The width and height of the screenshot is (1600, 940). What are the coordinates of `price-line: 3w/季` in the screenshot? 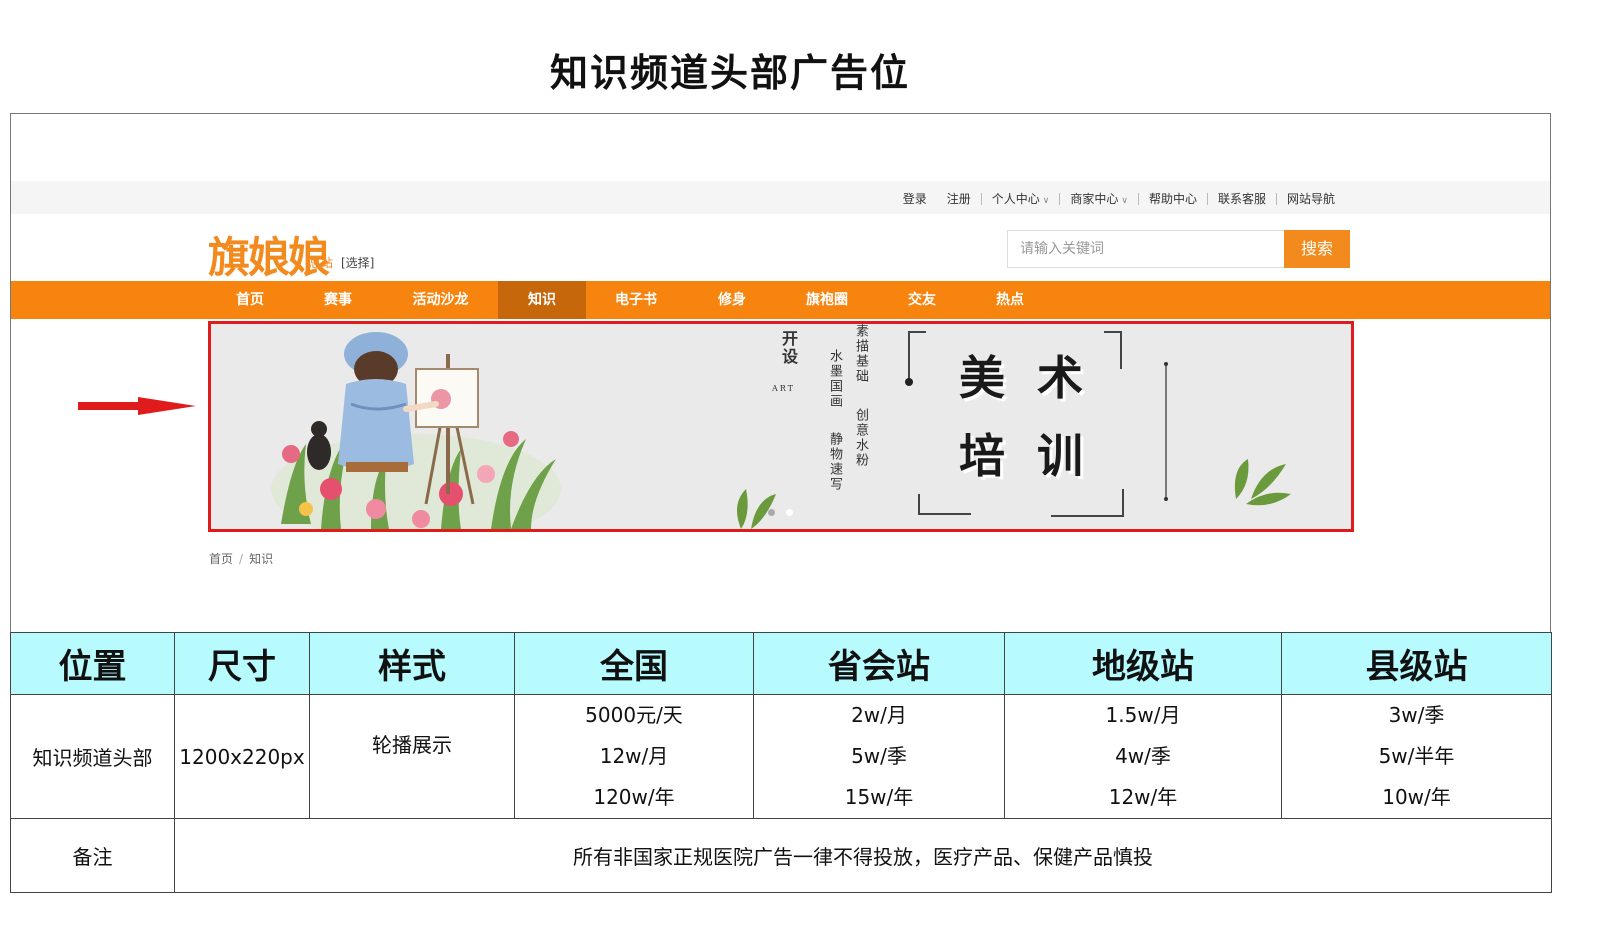 It's located at (1416, 715).